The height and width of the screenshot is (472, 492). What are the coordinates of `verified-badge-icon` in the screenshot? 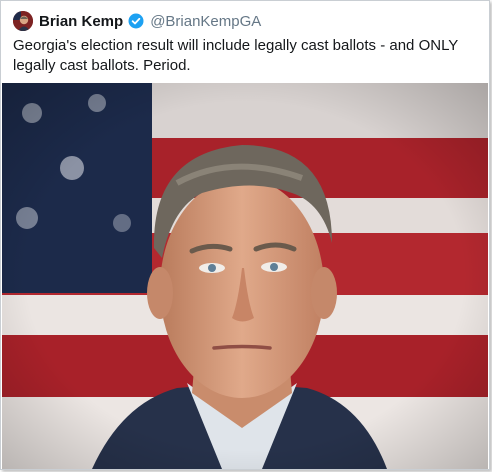 It's located at (136, 21).